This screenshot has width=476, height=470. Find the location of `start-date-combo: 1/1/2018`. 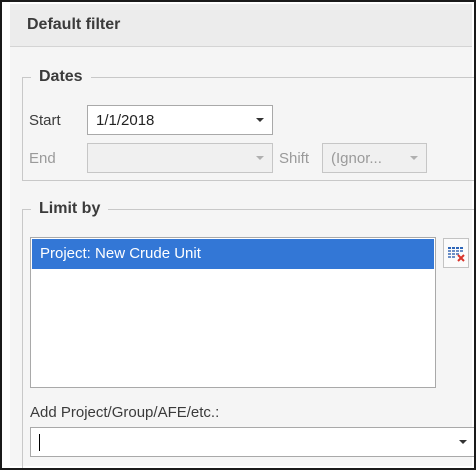

start-date-combo: 1/1/2018 is located at coordinates (180, 120).